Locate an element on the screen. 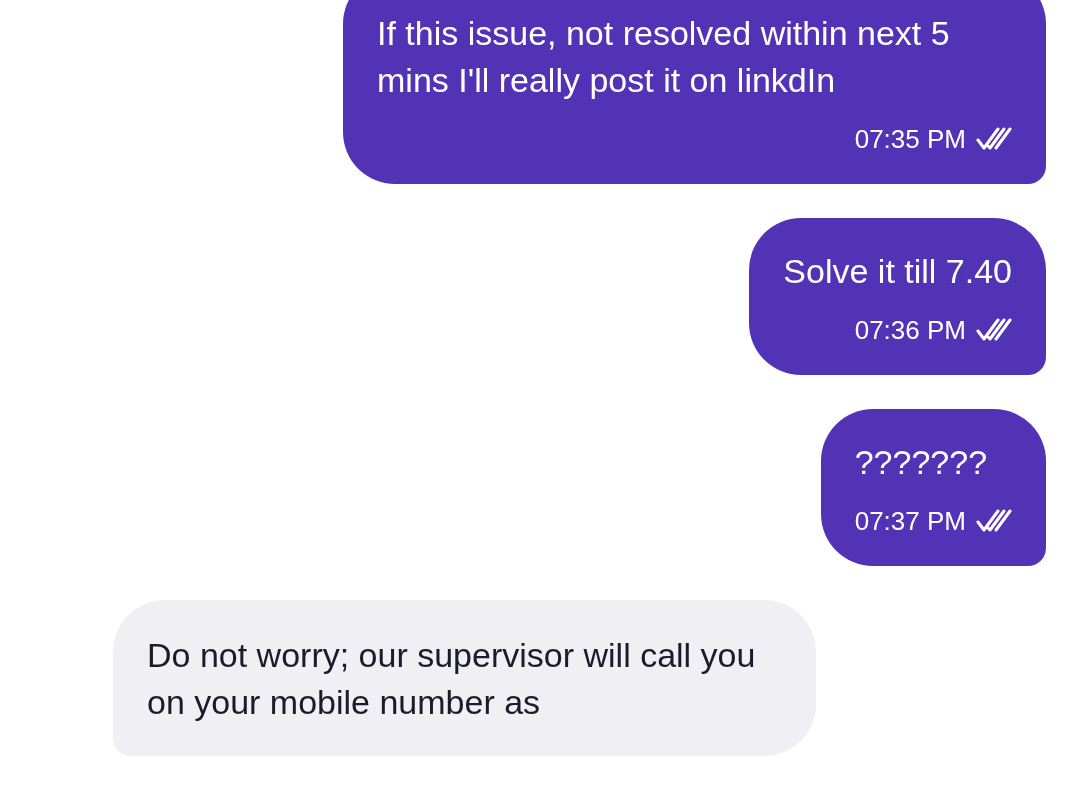  message-time: 07:35 PM is located at coordinates (910, 139).